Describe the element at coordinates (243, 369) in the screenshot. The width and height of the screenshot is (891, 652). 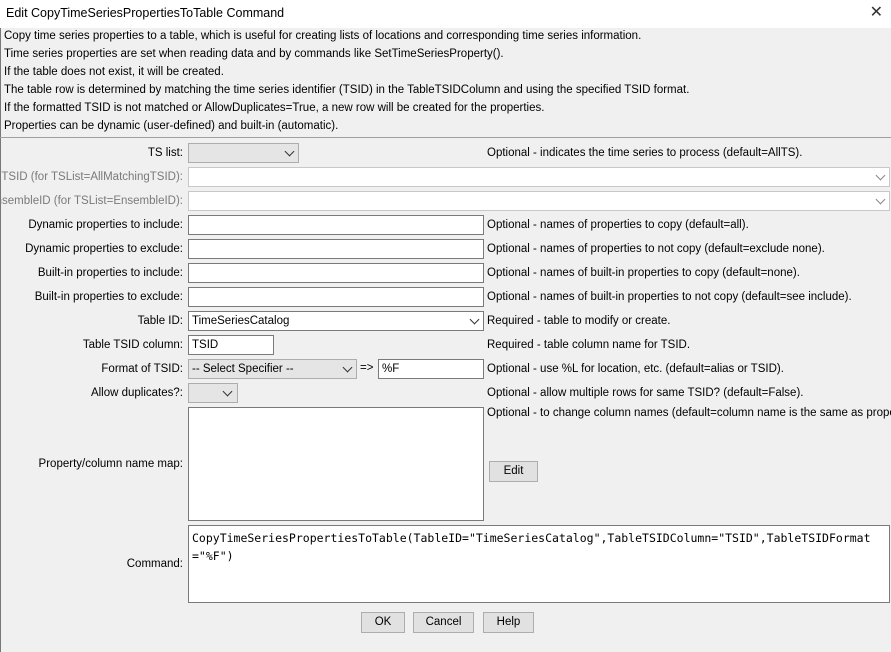
I see `tsid-format-specifier-value: -- Select Specifier --` at that location.